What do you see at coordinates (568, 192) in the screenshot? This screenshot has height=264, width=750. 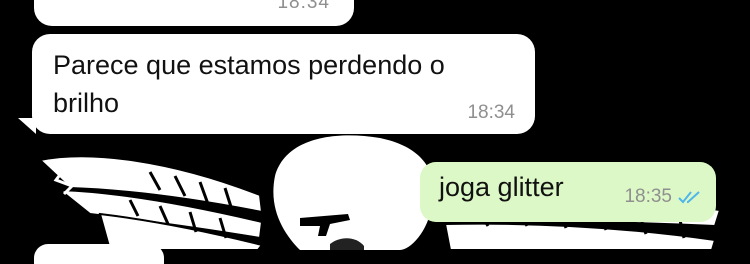 I see `outgoing-message-bubble: joga glitter 18:35` at bounding box center [568, 192].